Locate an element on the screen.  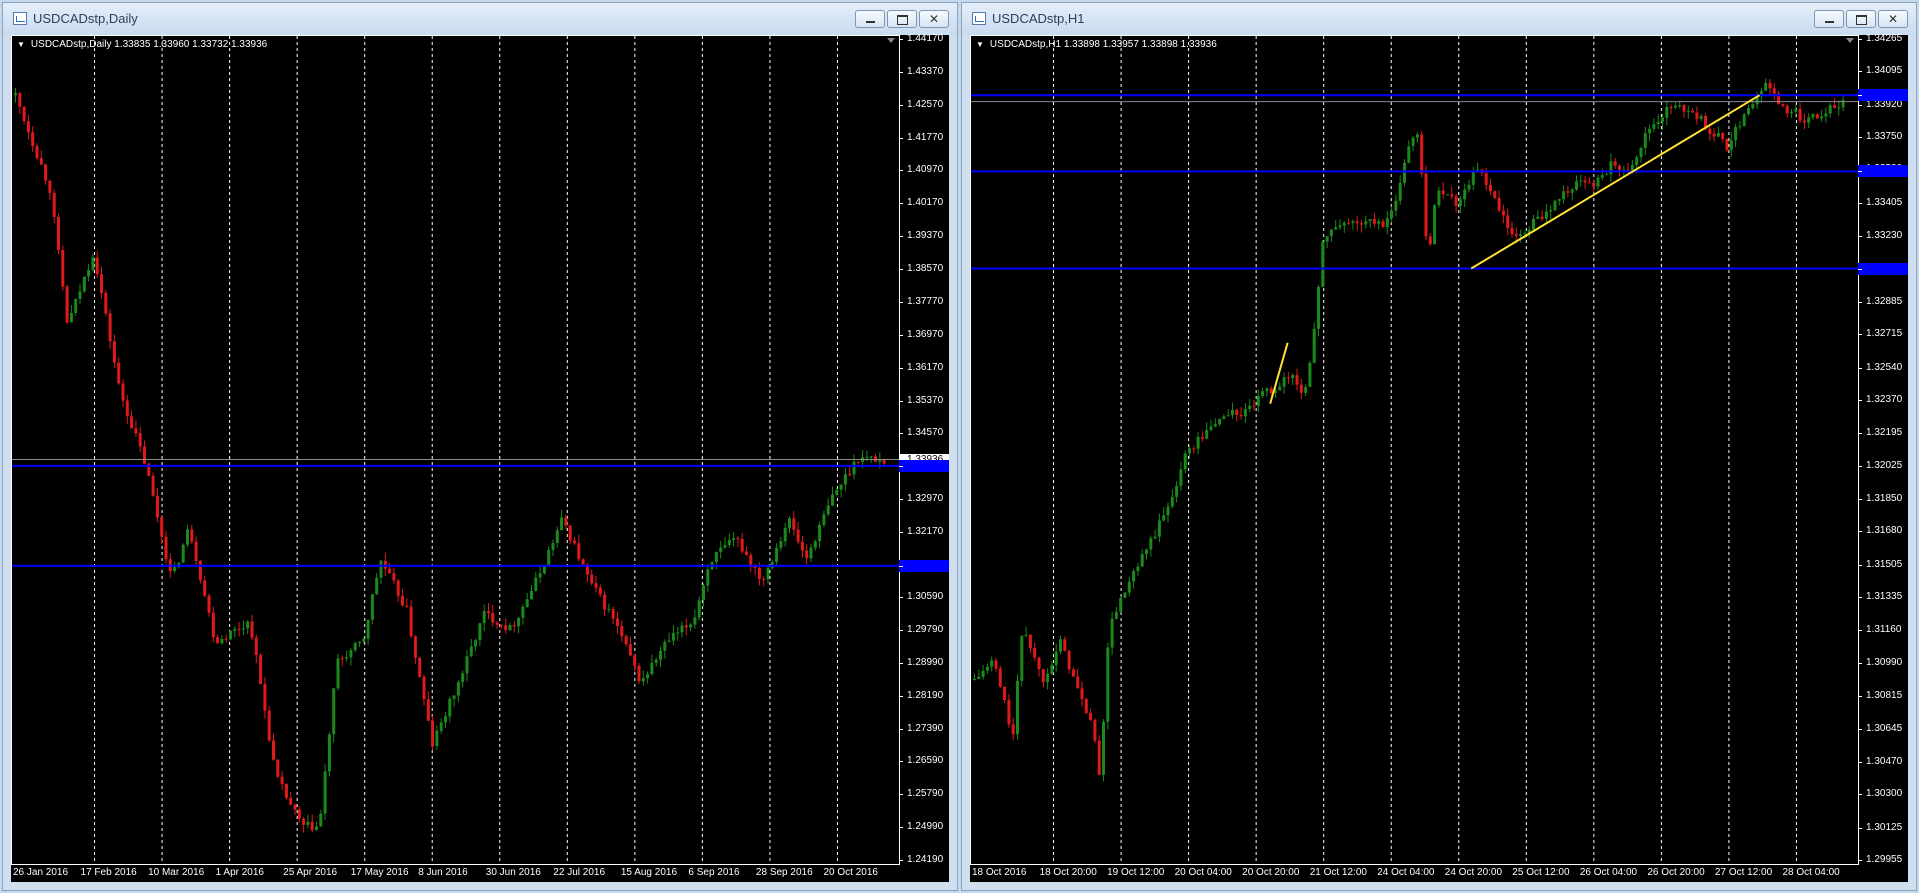
time-tick-label: 8 Jun 2016 is located at coordinates (443, 872).